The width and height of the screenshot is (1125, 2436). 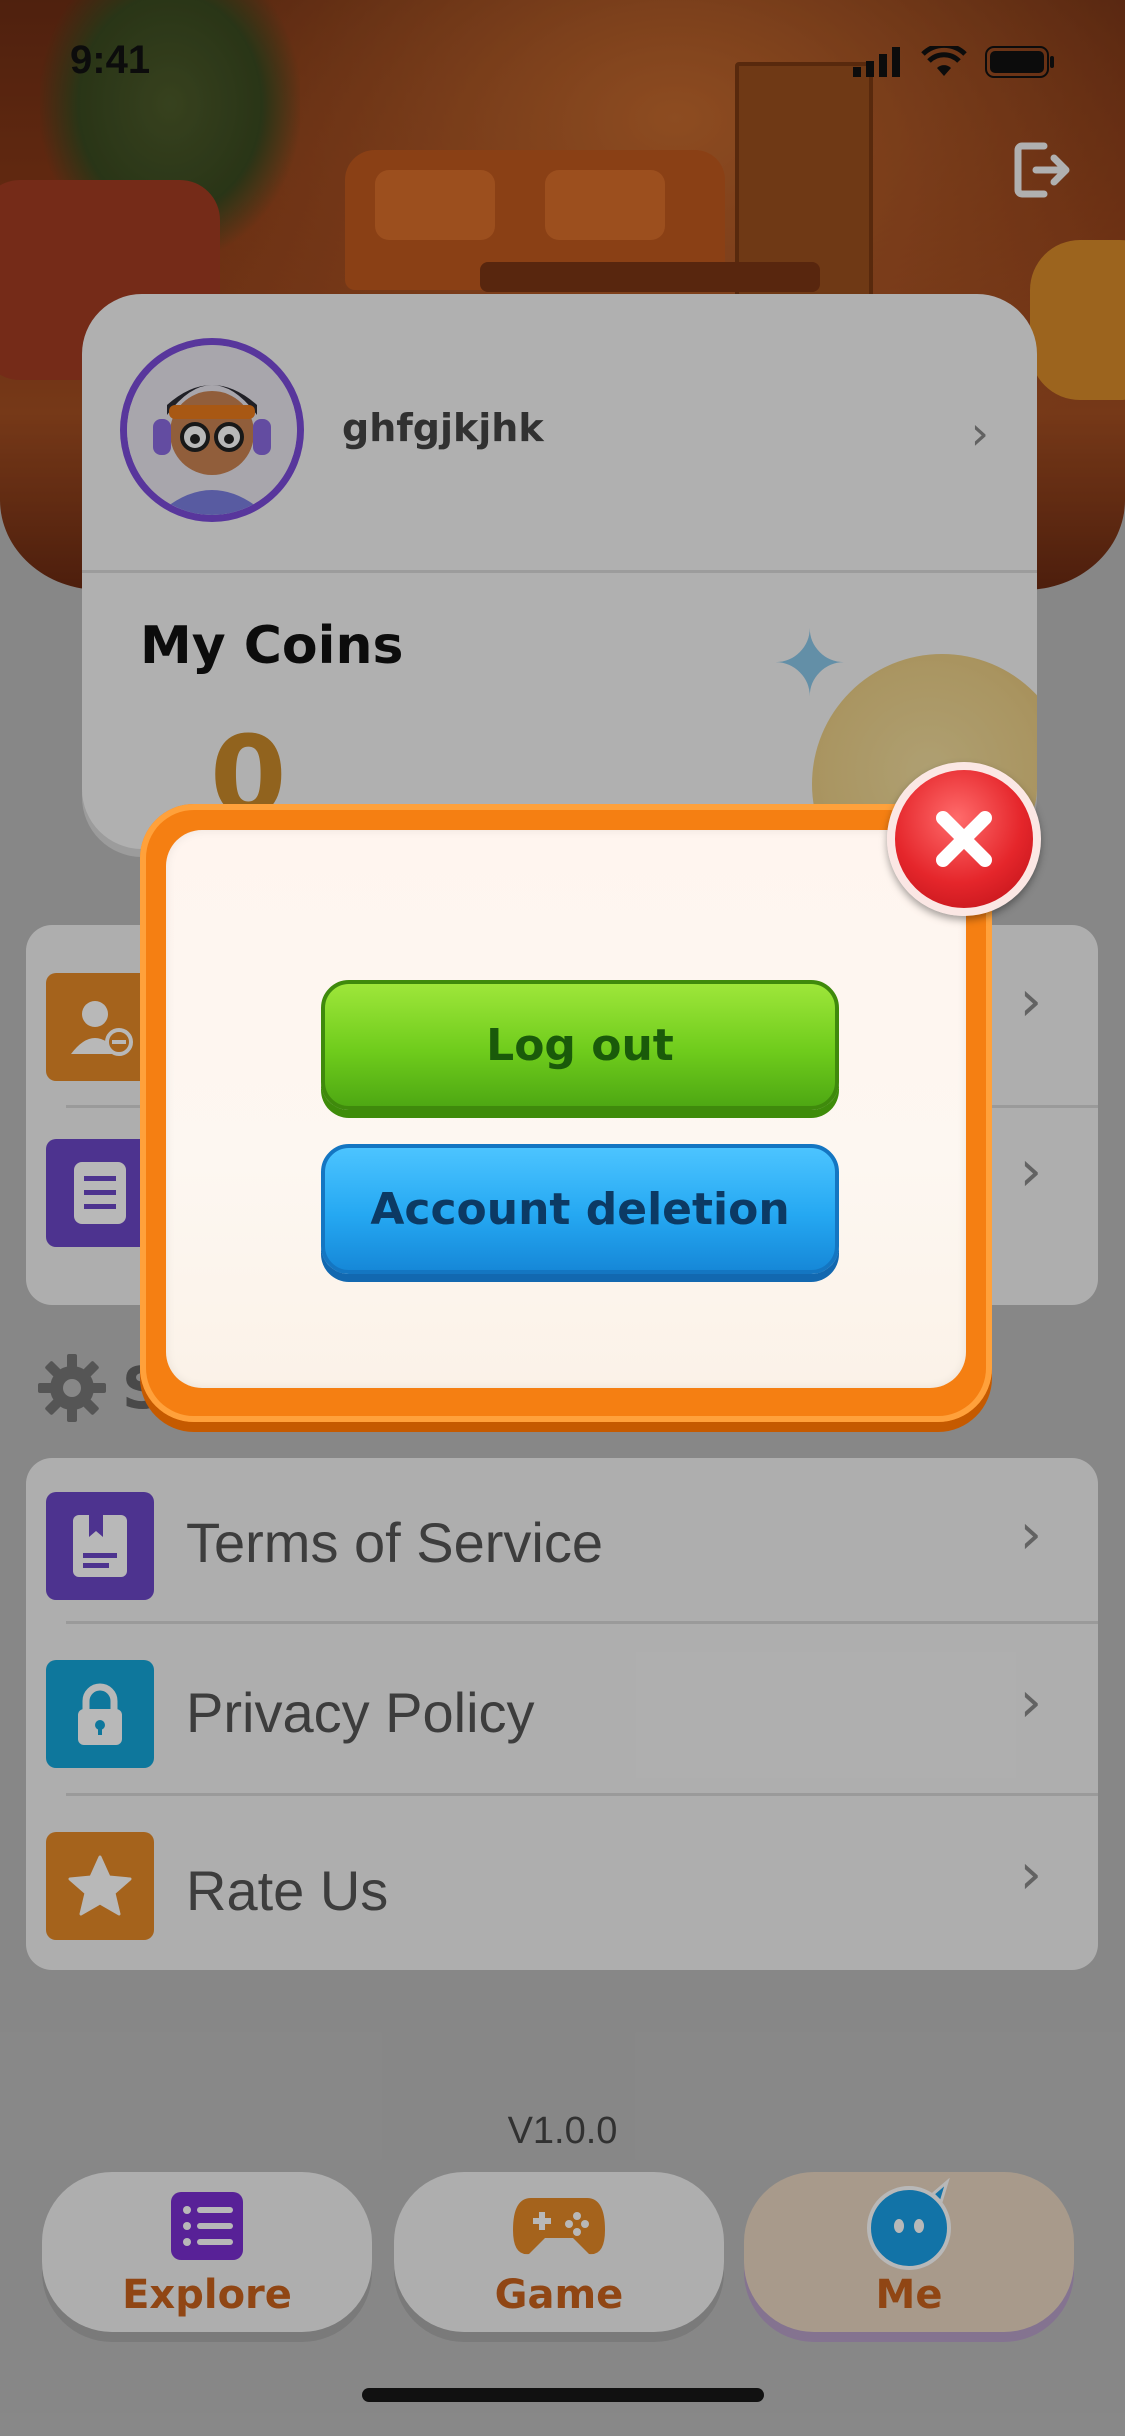 I want to click on close-button, so click(x=964, y=839).